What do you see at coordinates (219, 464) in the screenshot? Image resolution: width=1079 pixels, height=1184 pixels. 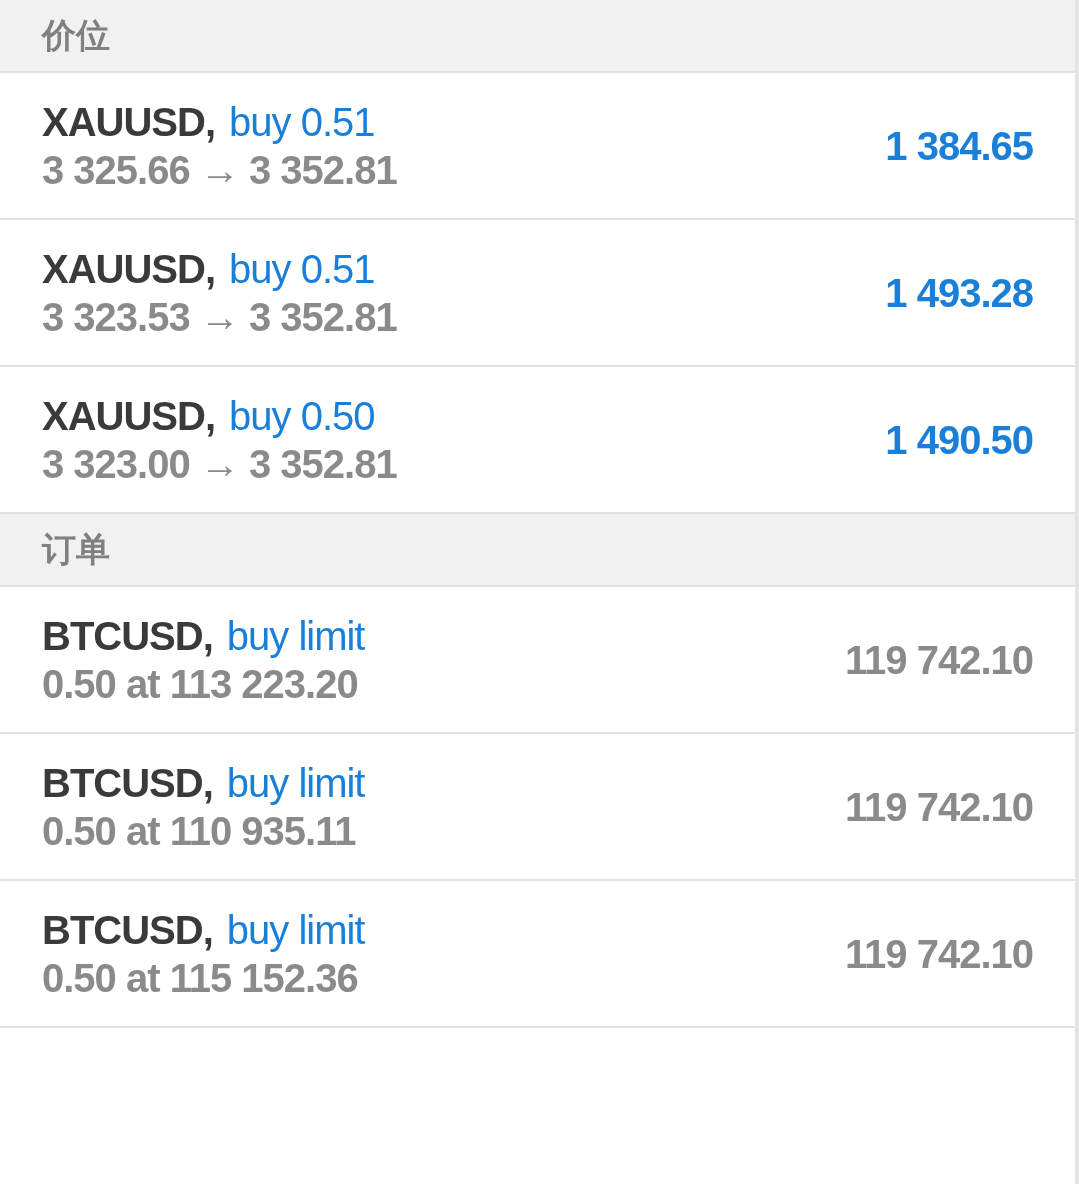 I see `price-detail: 3 323.00 → 3 352.81` at bounding box center [219, 464].